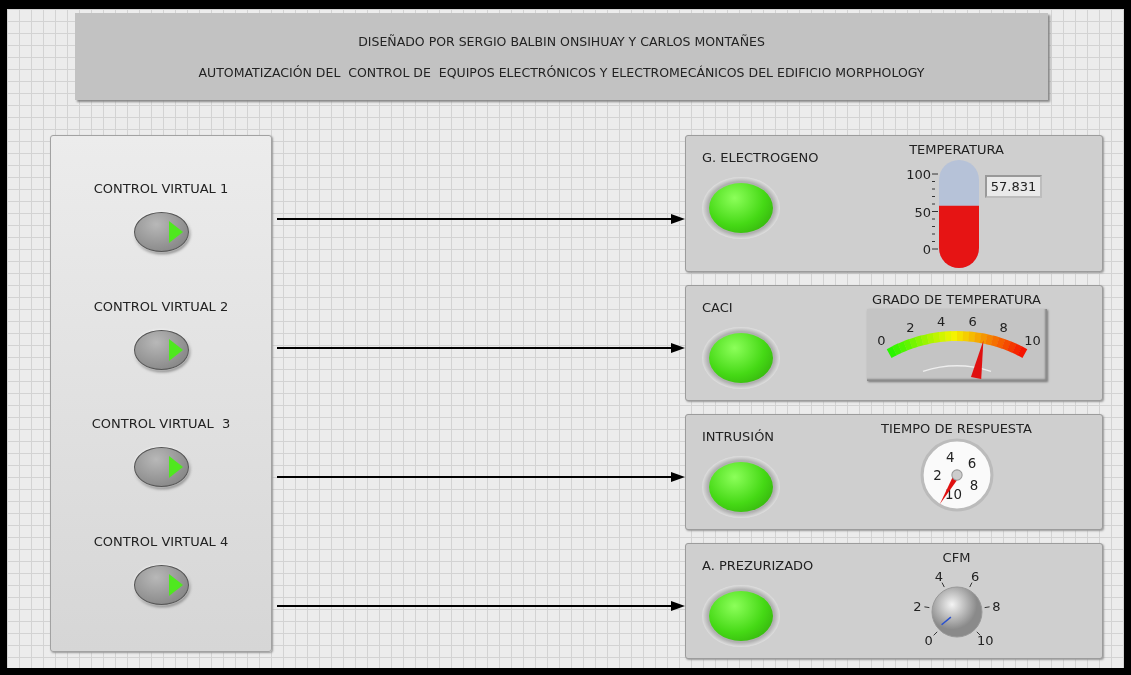 The image size is (1131, 675). Describe the element at coordinates (956, 149) in the screenshot. I see `indicator-title: TEMPERATURA` at that location.